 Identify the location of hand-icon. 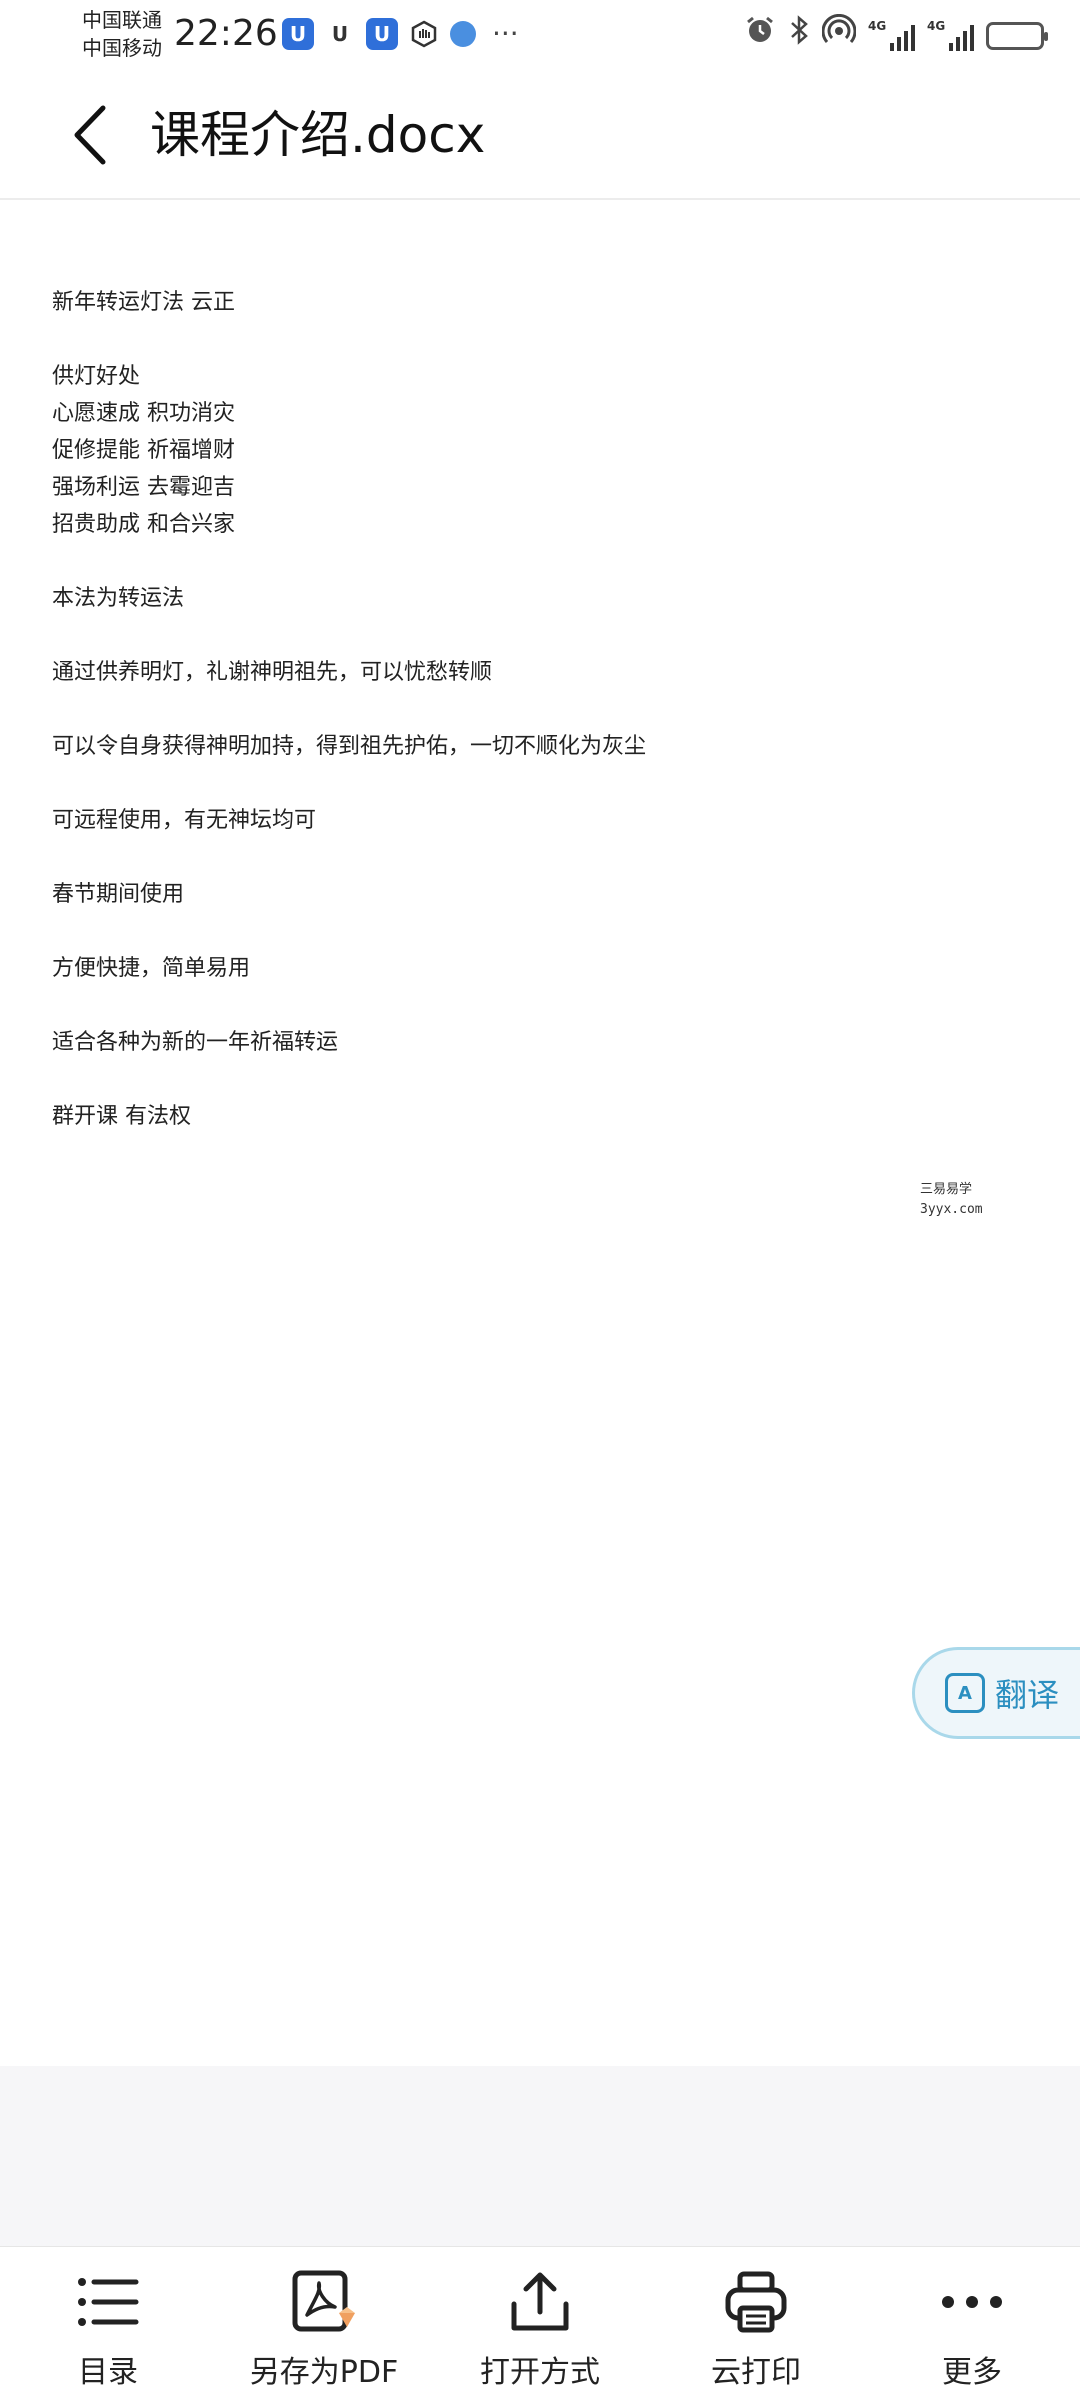
(424, 34).